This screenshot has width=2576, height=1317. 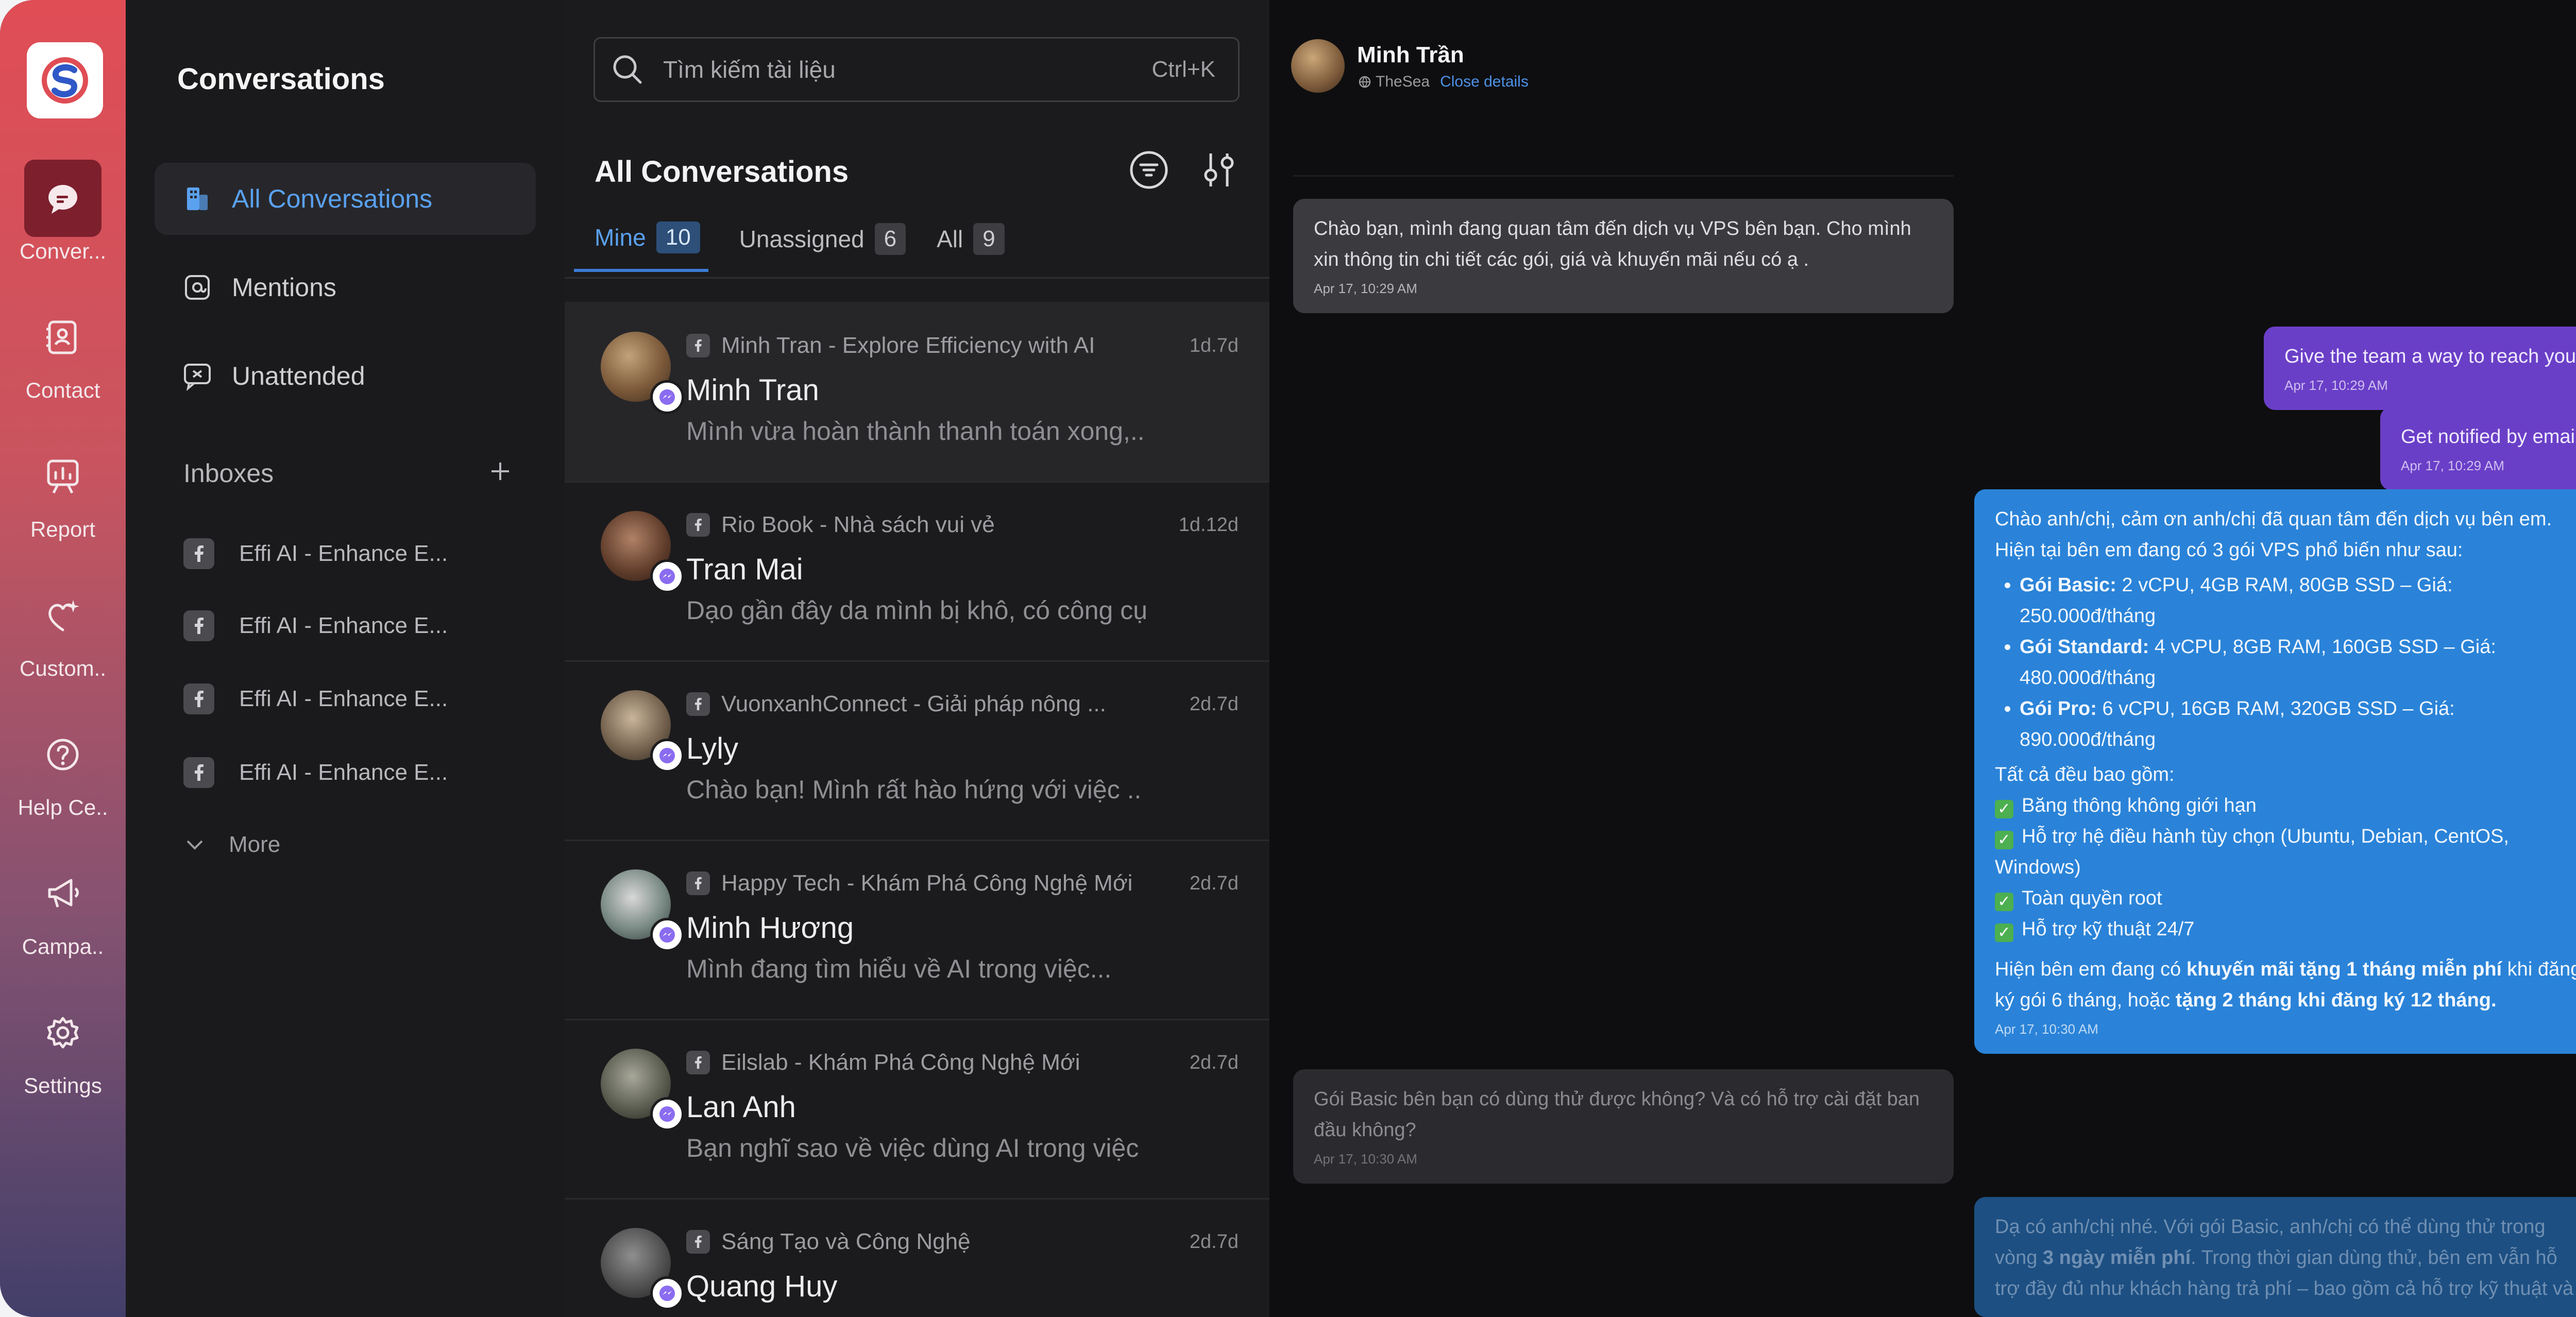 I want to click on search-placeholder: Tìm kiếm tài liệu, so click(x=749, y=69).